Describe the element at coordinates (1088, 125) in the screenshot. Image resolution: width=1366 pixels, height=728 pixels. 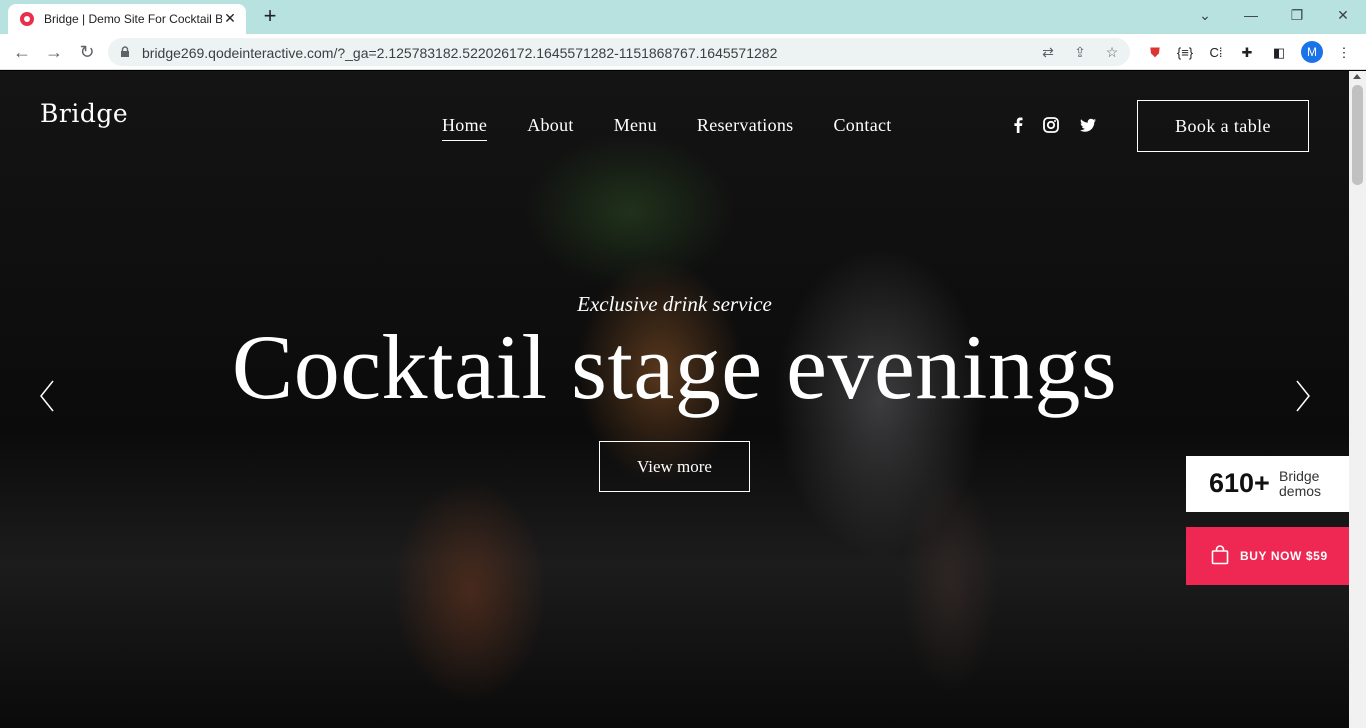
I see `twitter-icon` at that location.